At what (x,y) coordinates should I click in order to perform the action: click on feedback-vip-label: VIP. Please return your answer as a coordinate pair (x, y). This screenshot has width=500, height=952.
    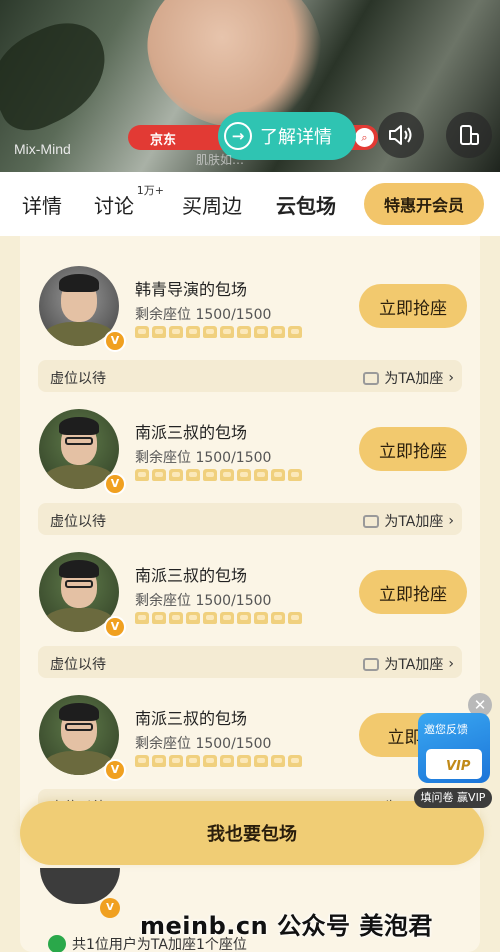
    Looking at the image, I should click on (458, 766).